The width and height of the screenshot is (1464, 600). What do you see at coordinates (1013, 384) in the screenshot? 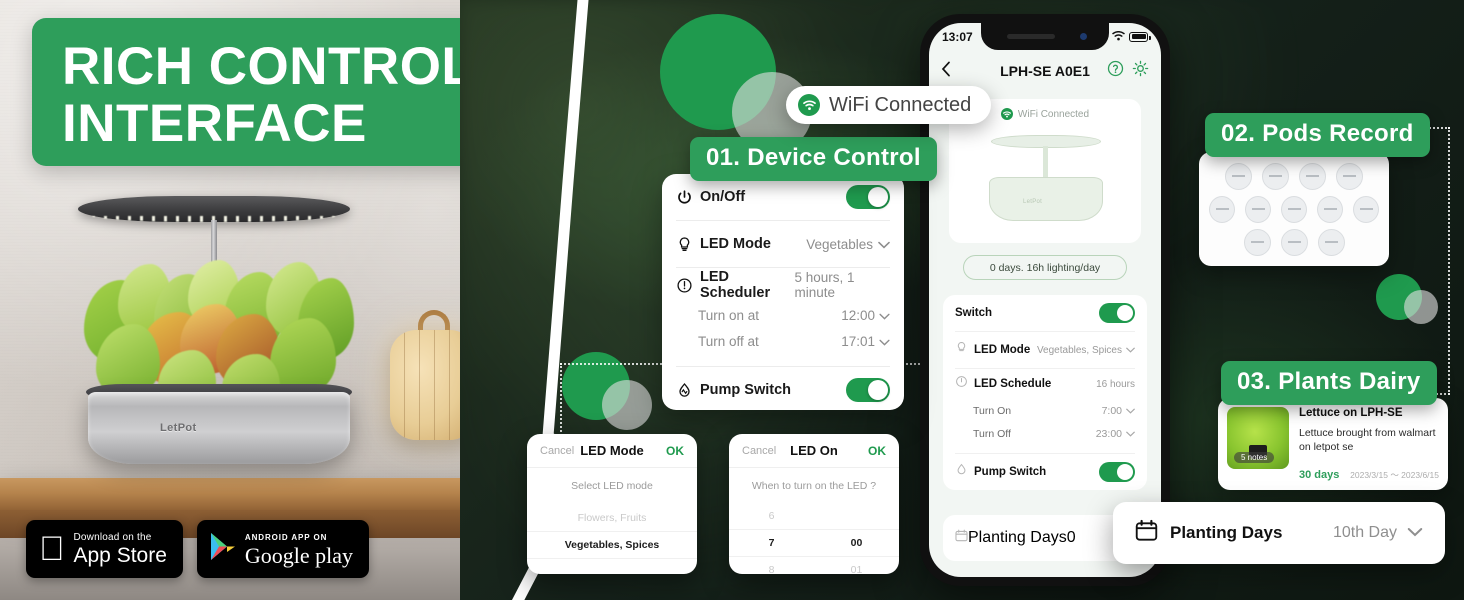
I see `phone-led-schedule-label: LED Schedule` at bounding box center [1013, 384].